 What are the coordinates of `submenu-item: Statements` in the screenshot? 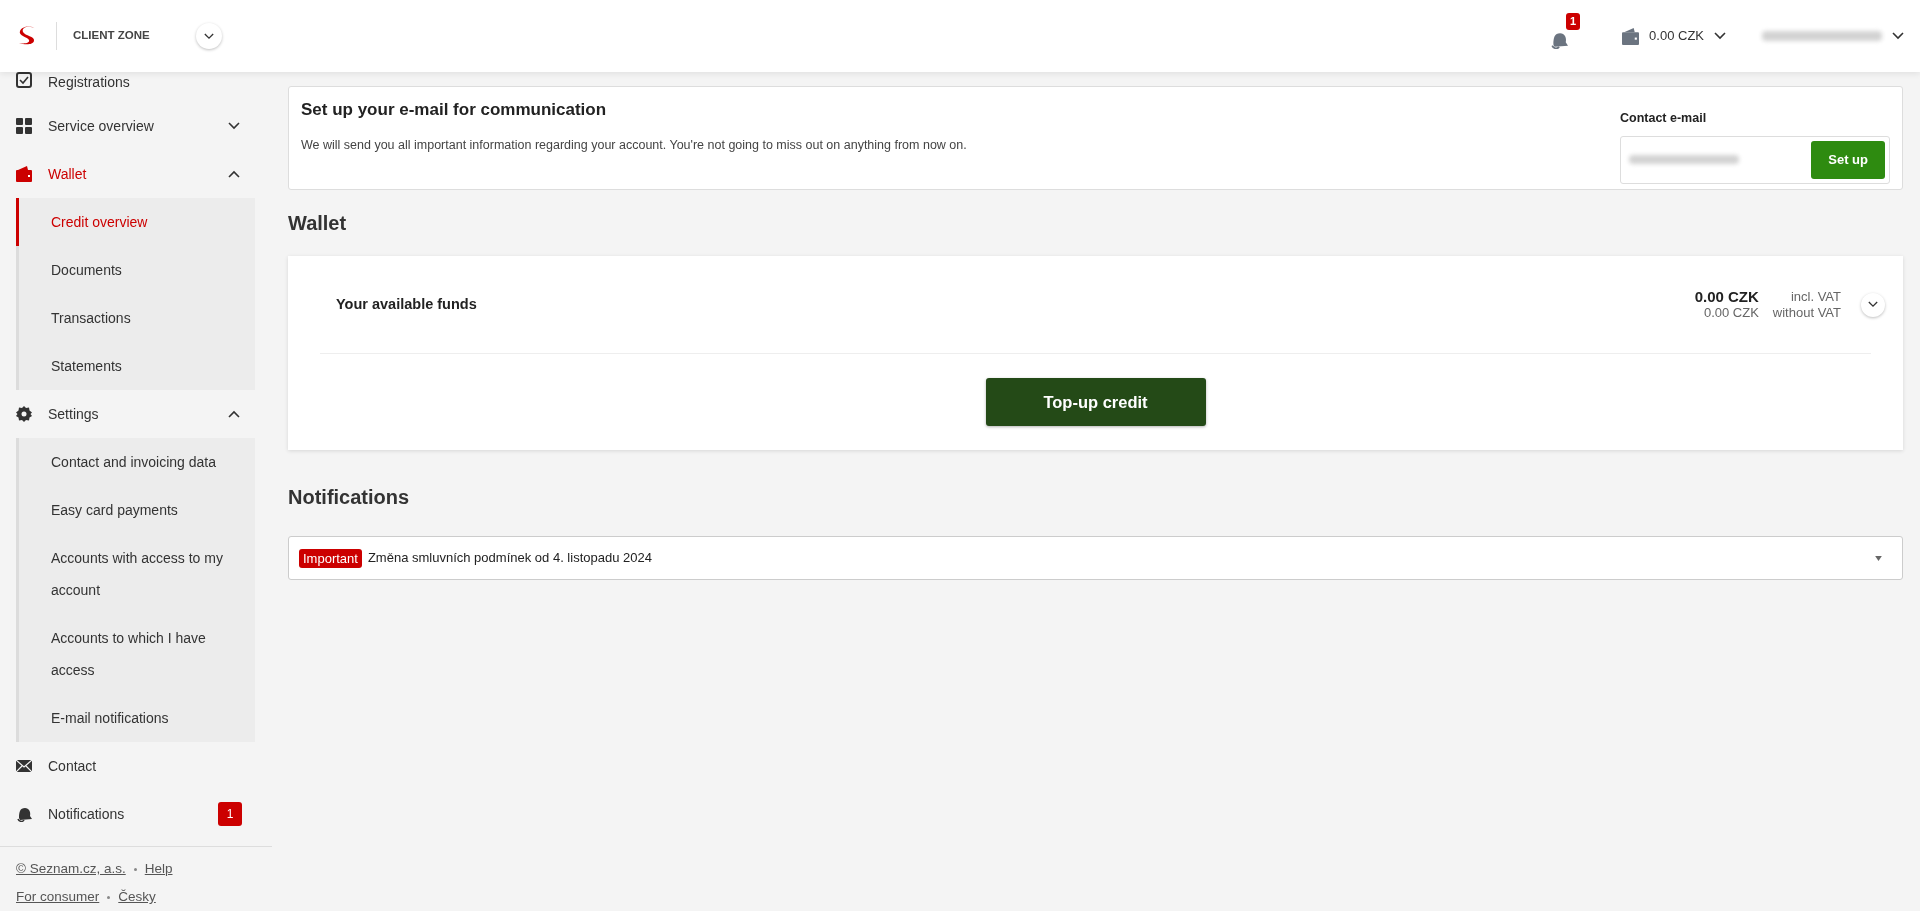 It's located at (135, 366).